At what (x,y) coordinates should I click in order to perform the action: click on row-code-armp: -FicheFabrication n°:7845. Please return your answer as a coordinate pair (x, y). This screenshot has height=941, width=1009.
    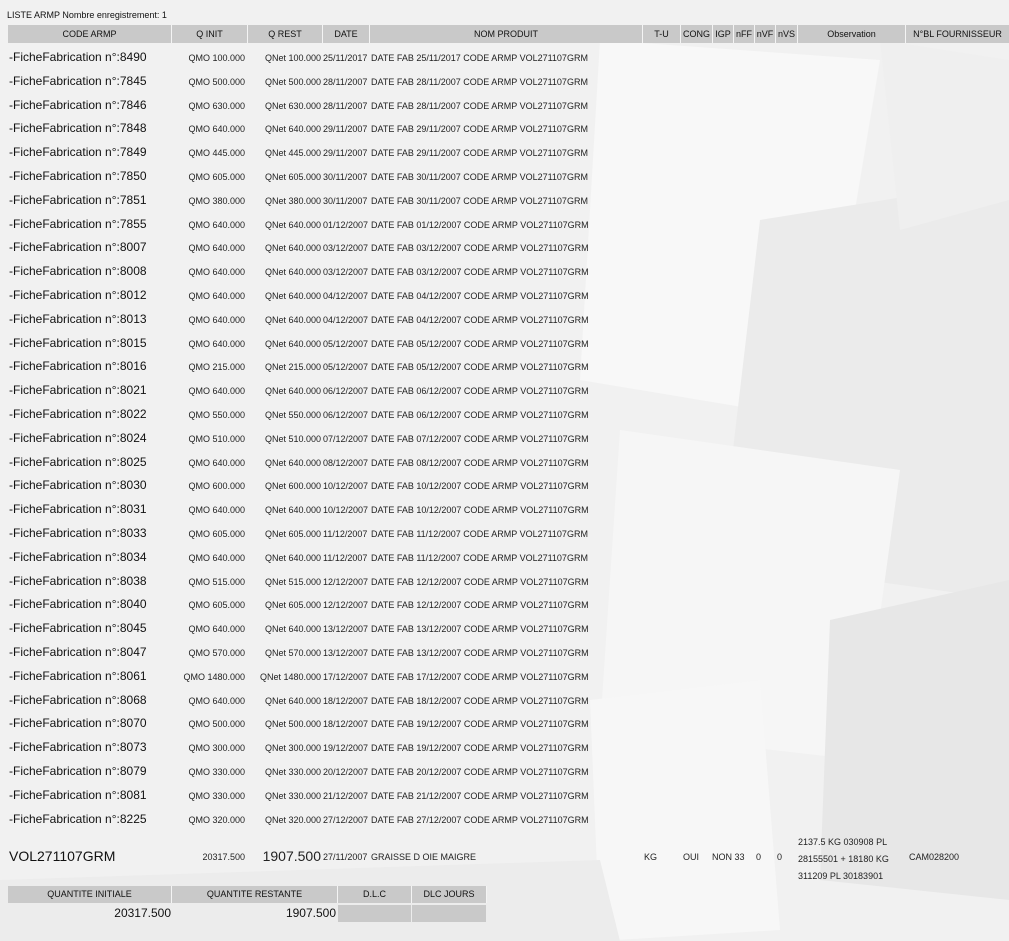
    Looking at the image, I should click on (78, 81).